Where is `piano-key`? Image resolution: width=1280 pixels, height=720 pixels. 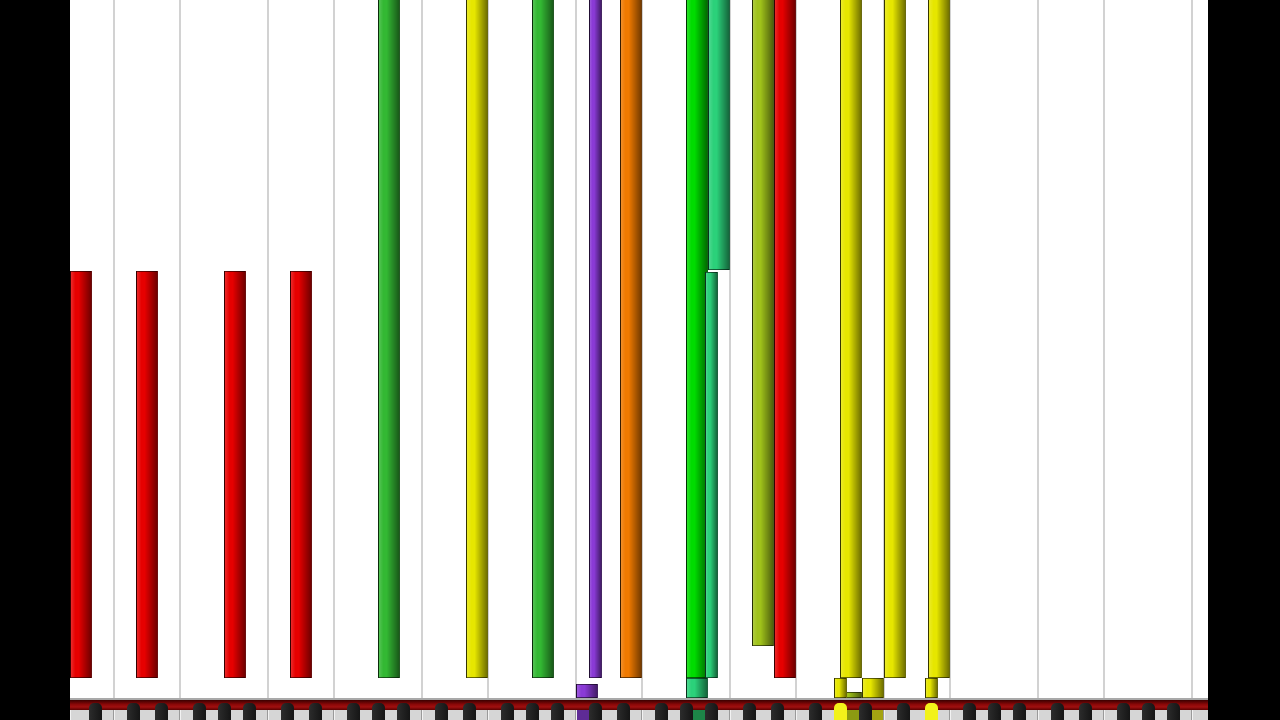
piano-key is located at coordinates (1200, 715).